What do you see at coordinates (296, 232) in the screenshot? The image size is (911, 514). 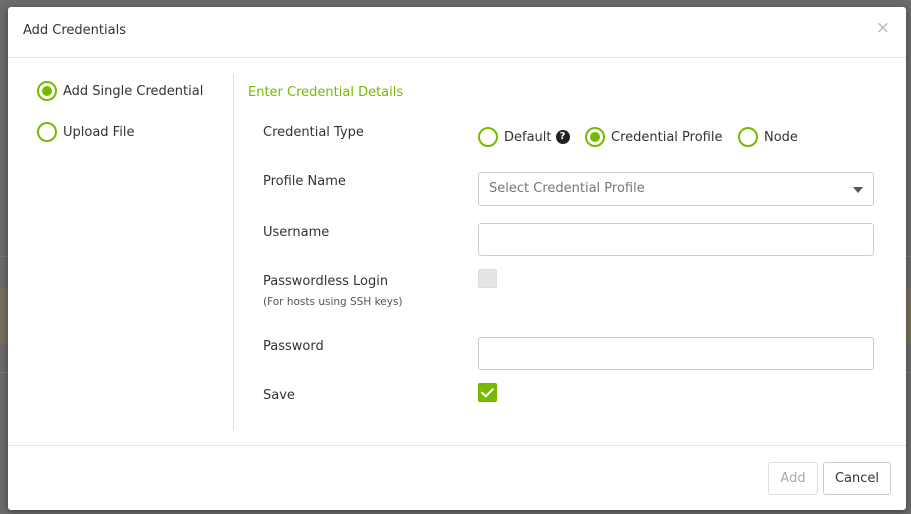 I see `username-label: Username` at bounding box center [296, 232].